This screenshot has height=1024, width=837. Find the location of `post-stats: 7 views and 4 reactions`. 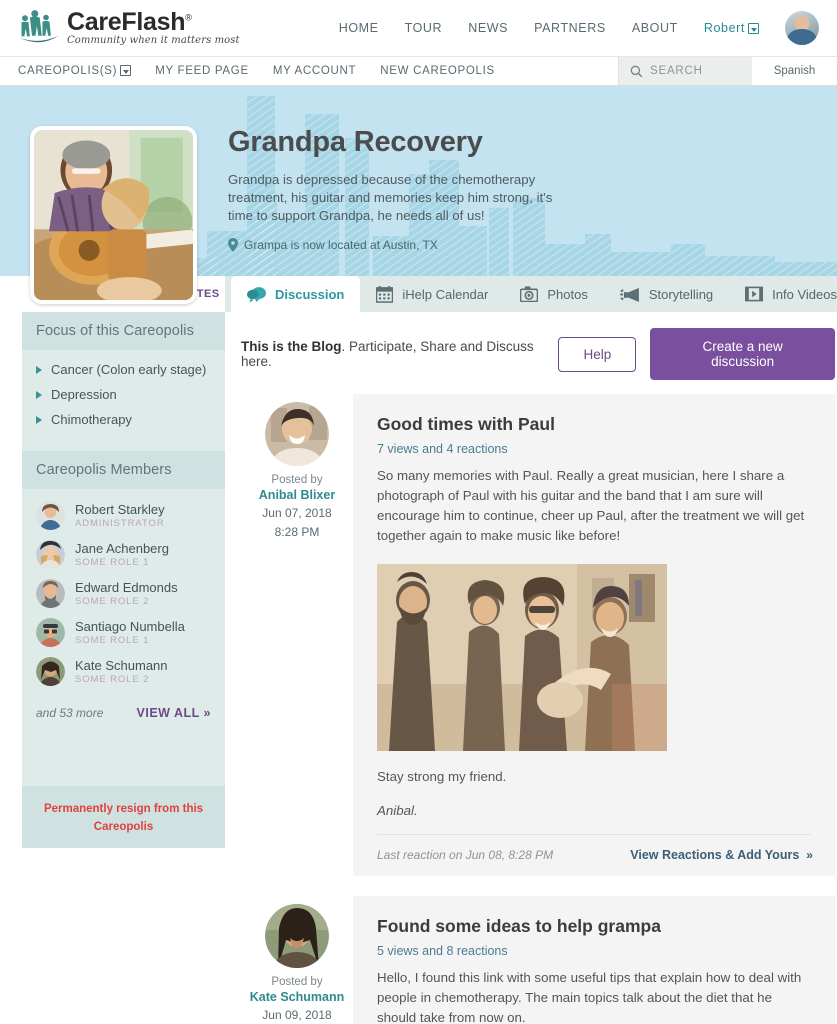

post-stats: 7 views and 4 reactions is located at coordinates (442, 449).